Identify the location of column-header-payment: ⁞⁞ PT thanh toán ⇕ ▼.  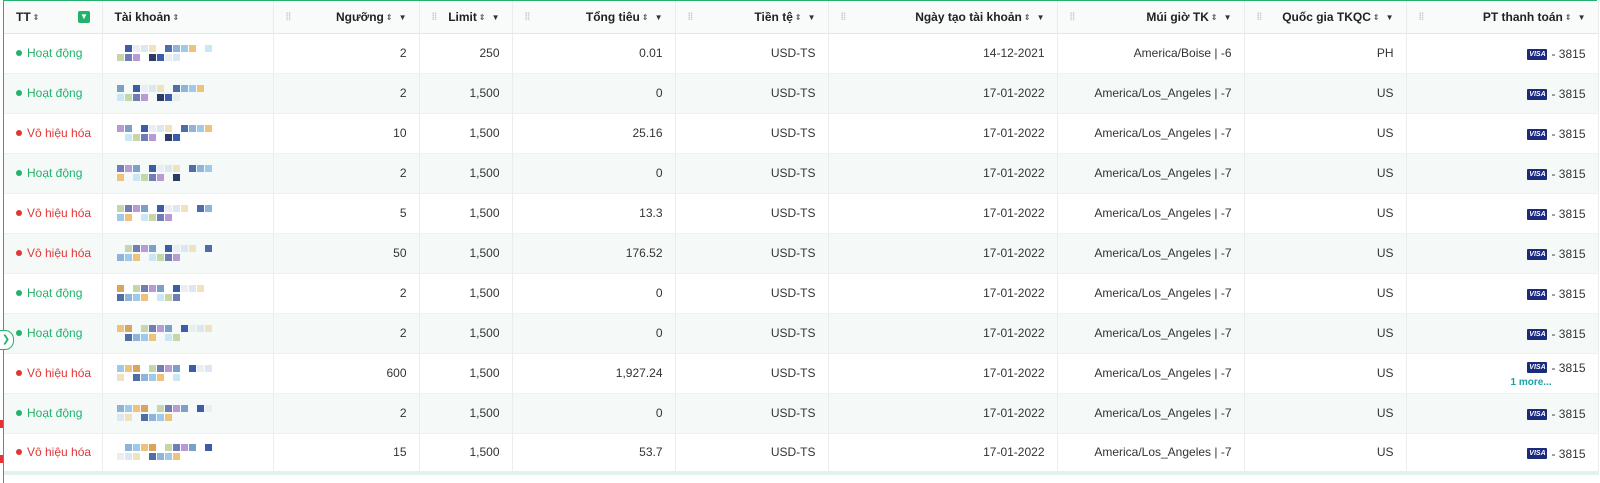
(1502, 17).